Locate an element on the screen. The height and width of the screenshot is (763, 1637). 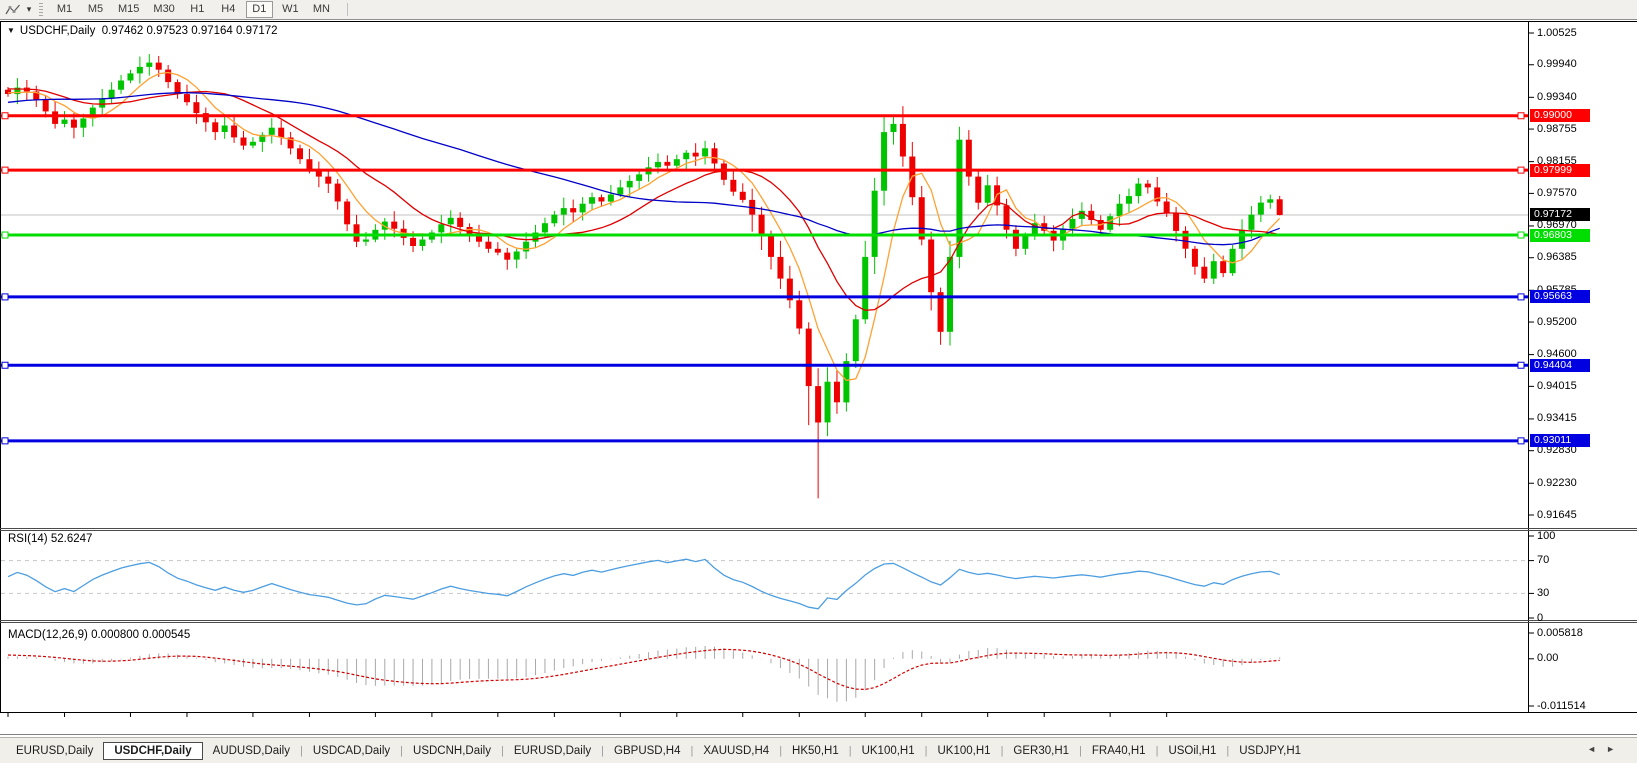
timeframe-button-mn: MN is located at coordinates (321, 9).